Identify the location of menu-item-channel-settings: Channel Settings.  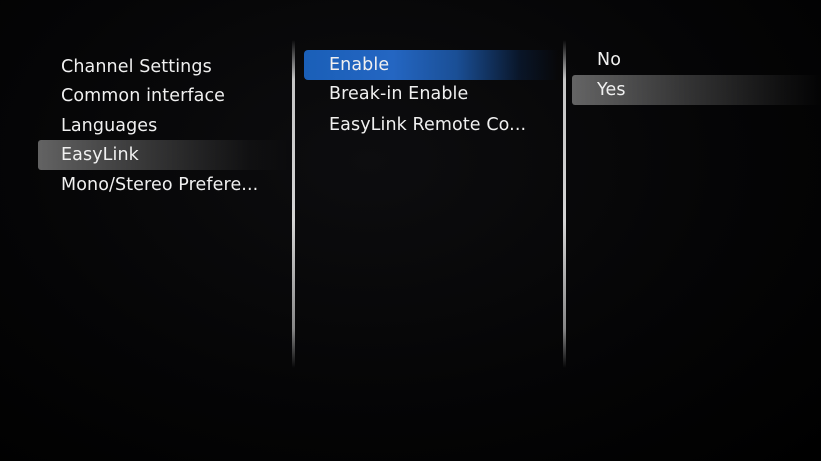
(163, 67).